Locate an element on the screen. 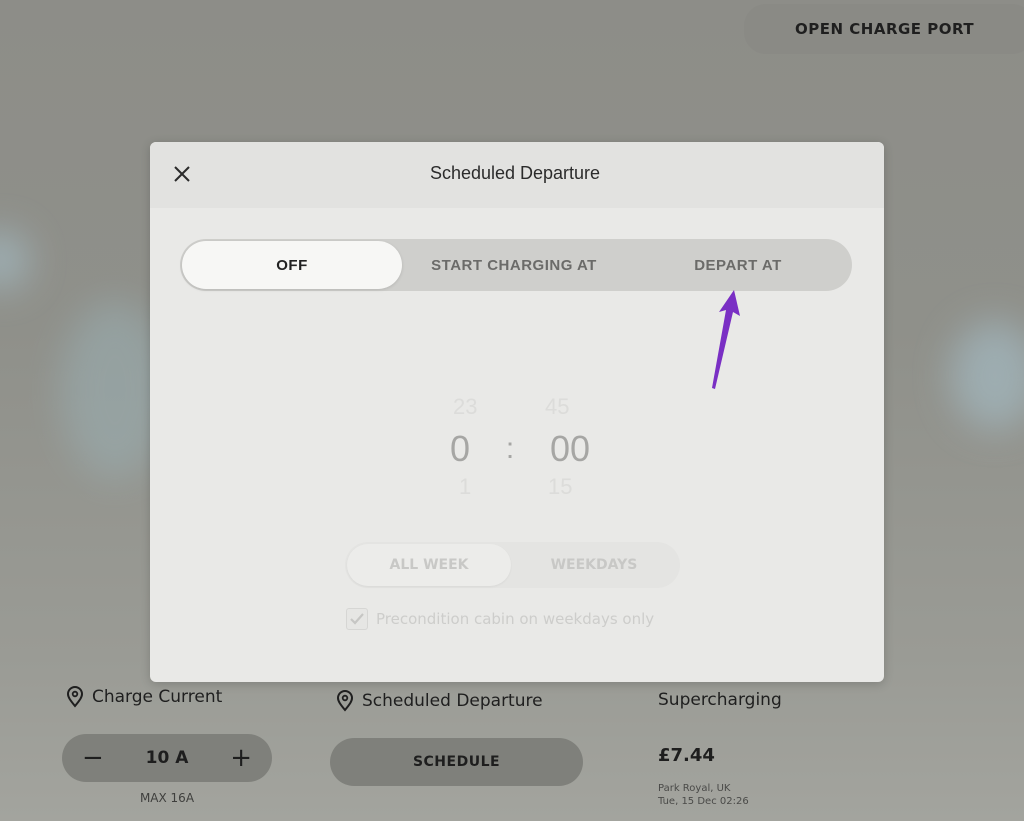 The width and height of the screenshot is (1024, 821). hour-next: 1 is located at coordinates (465, 486).